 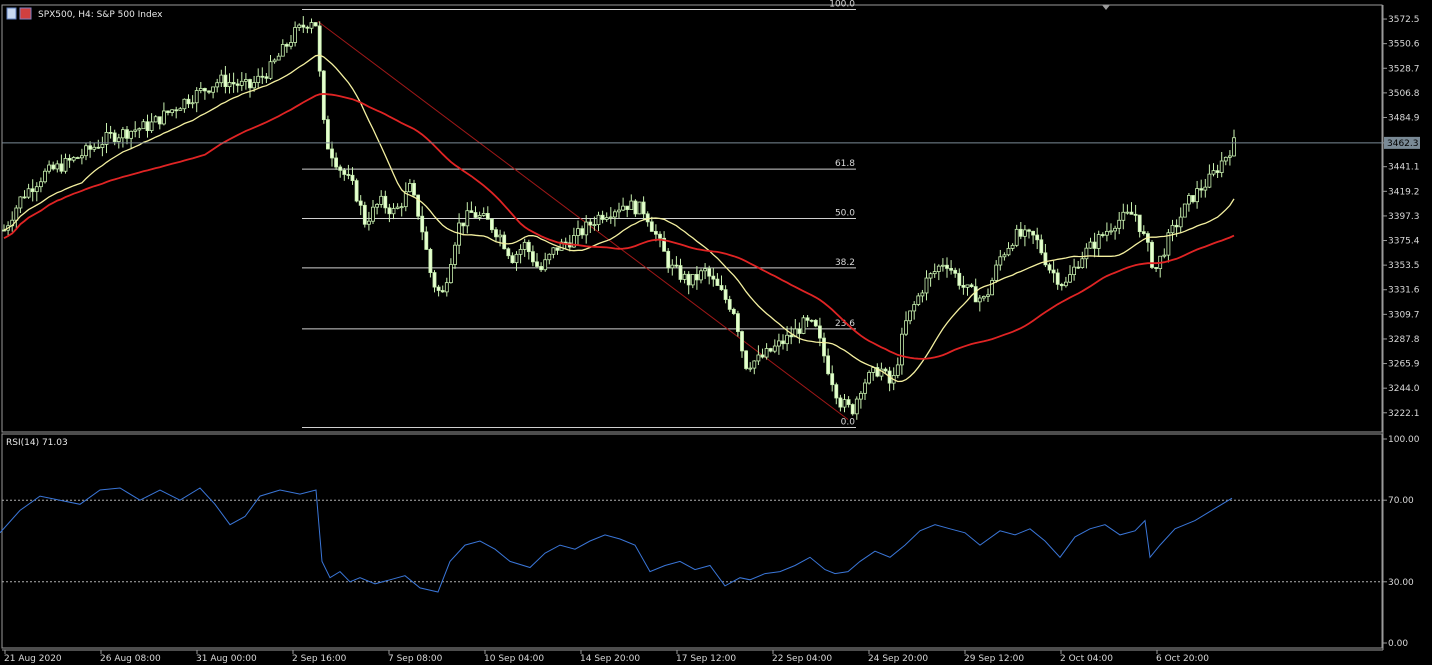 I want to click on rsi-line, so click(x=616, y=540).